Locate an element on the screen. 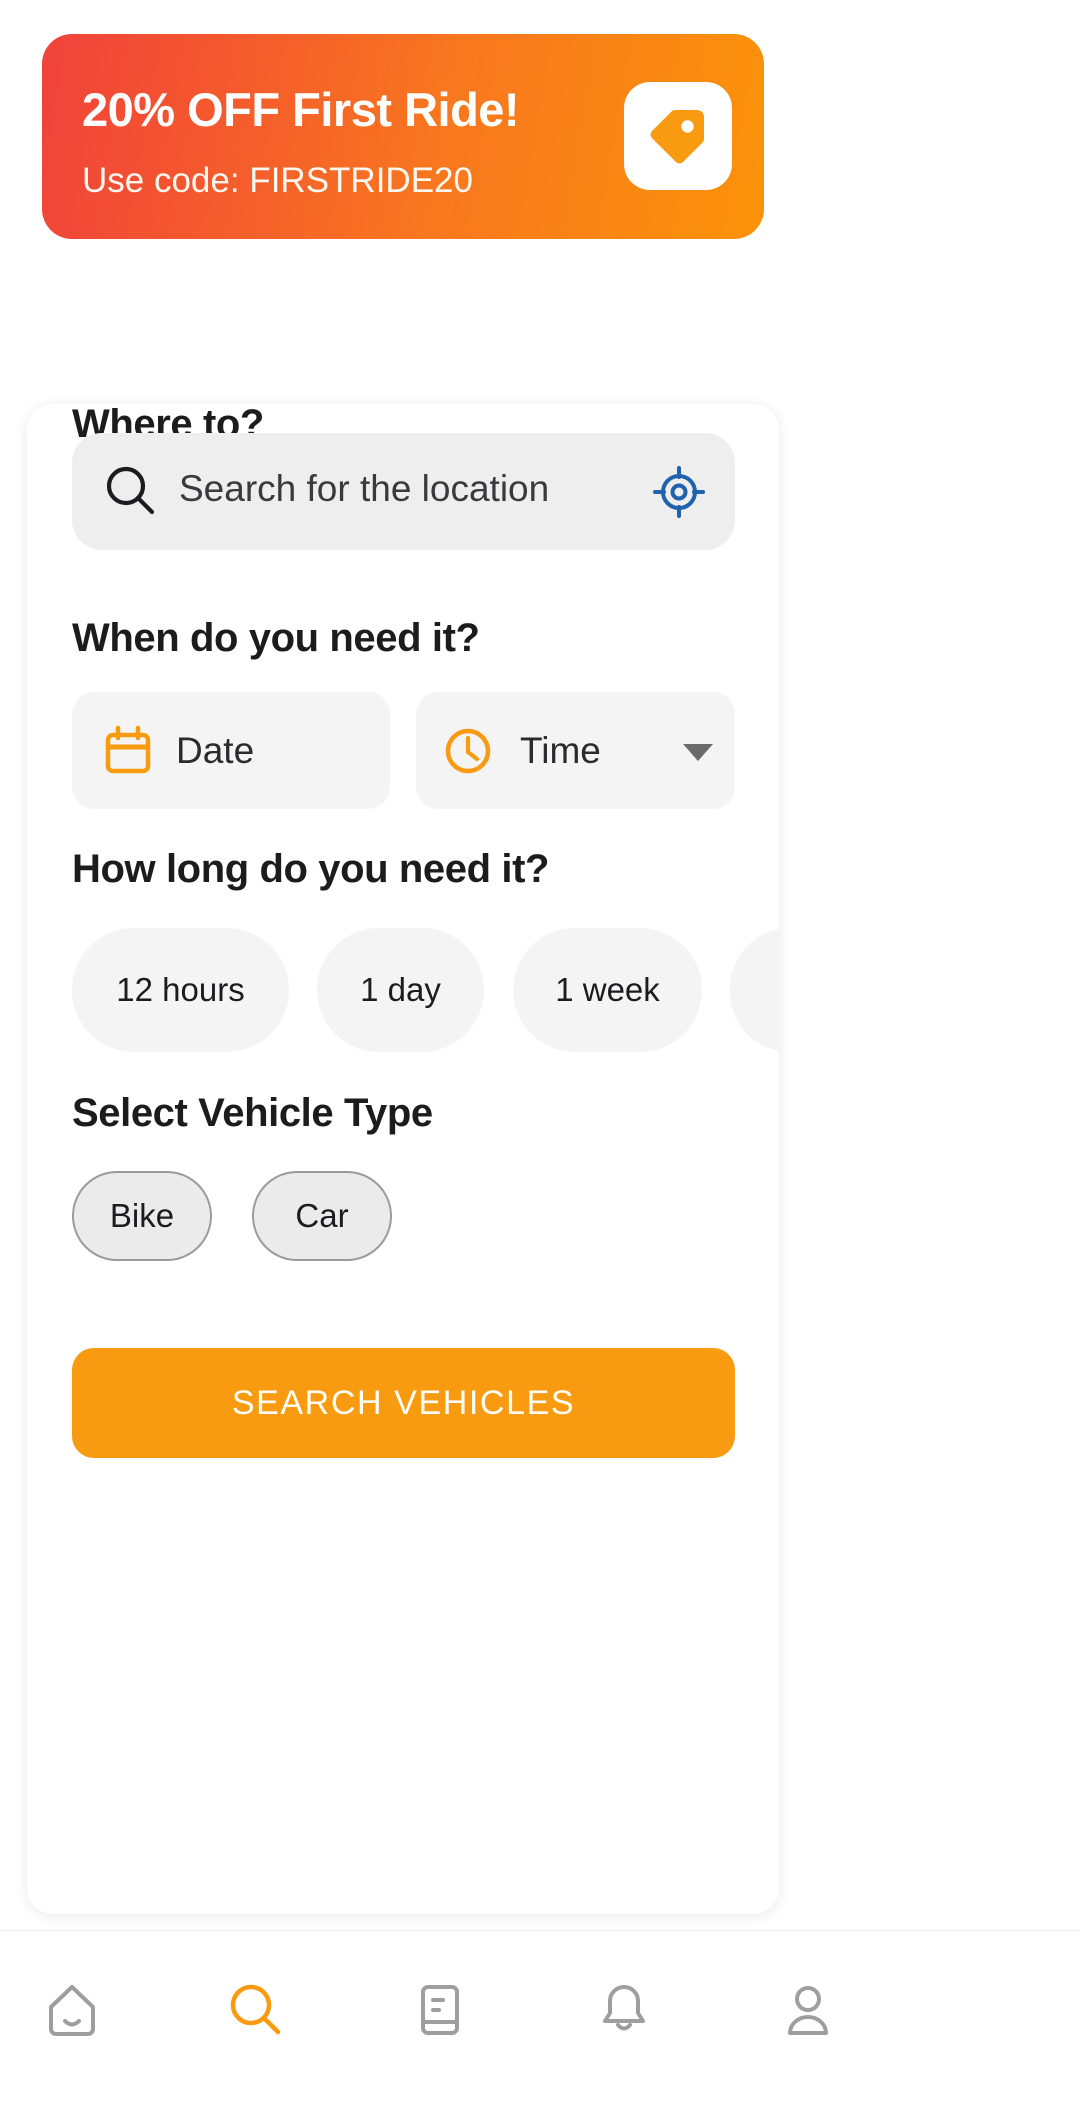 This screenshot has width=1080, height=2105. duration-chip-label: 12 hours is located at coordinates (180, 989).